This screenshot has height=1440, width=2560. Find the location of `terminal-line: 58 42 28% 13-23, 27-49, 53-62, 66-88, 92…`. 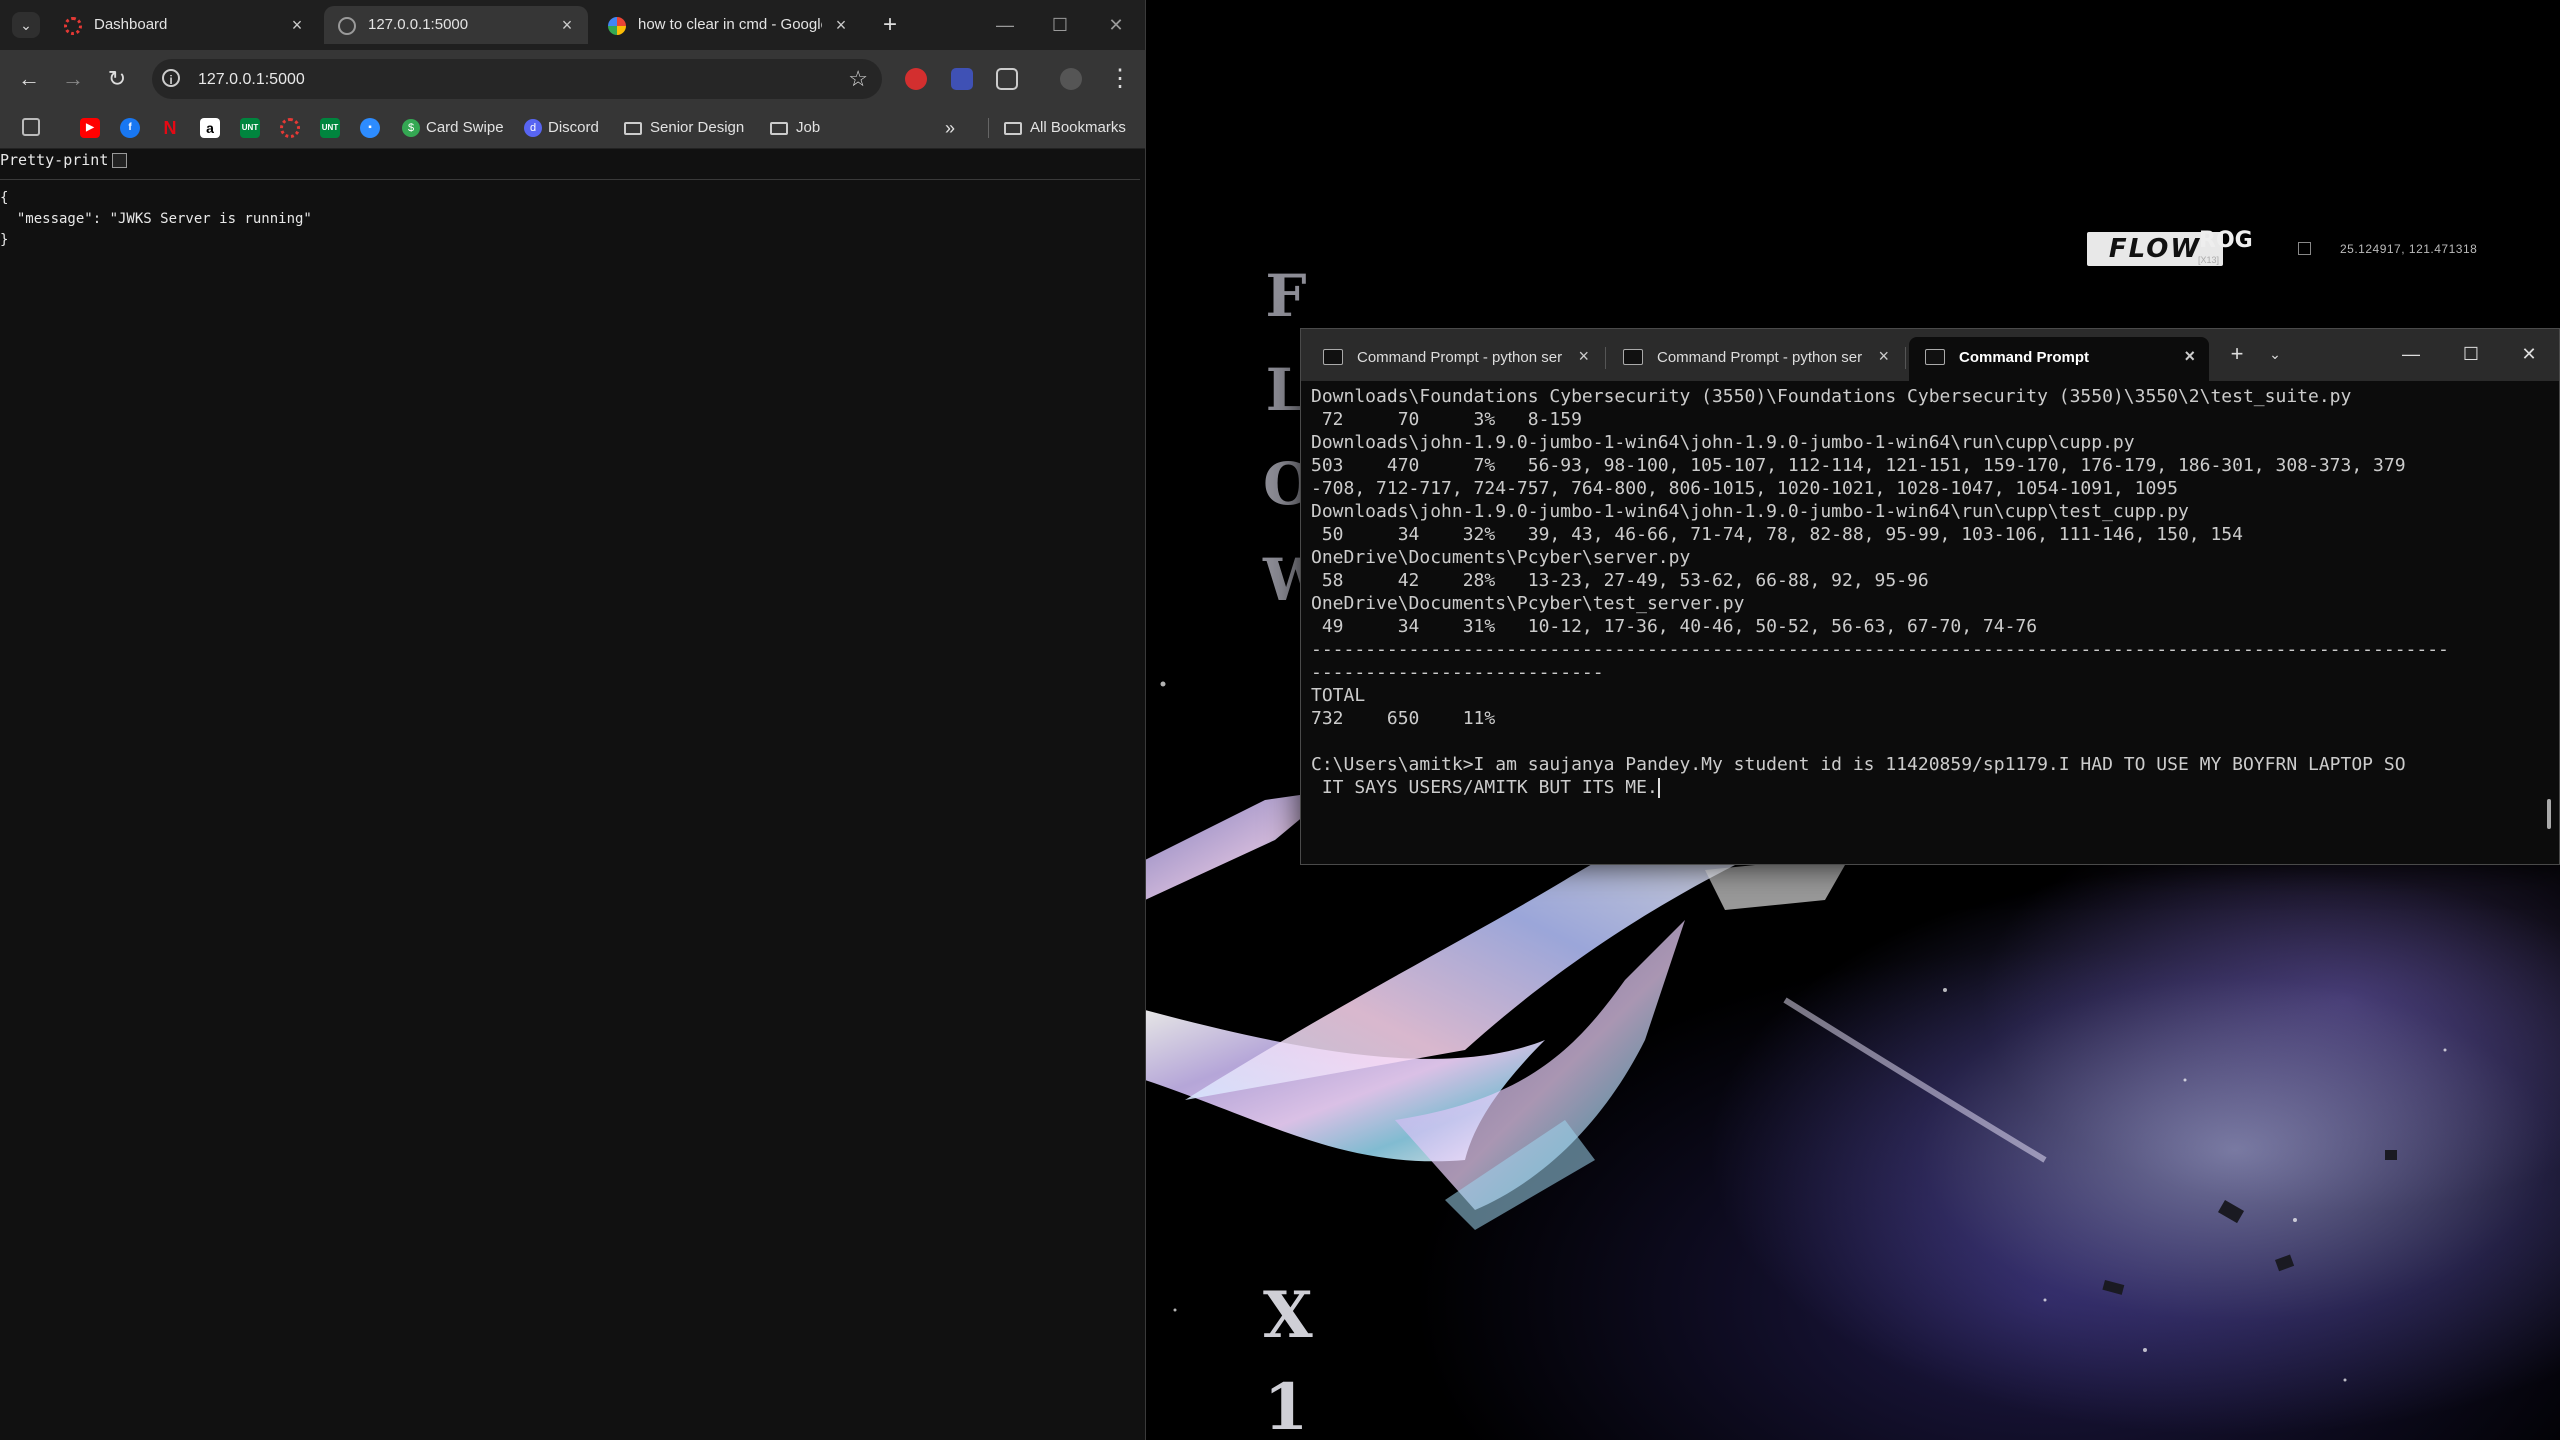

terminal-line: 58 42 28% 13-23, 27-49, 53-62, 66-88, 92… is located at coordinates (1620, 580).